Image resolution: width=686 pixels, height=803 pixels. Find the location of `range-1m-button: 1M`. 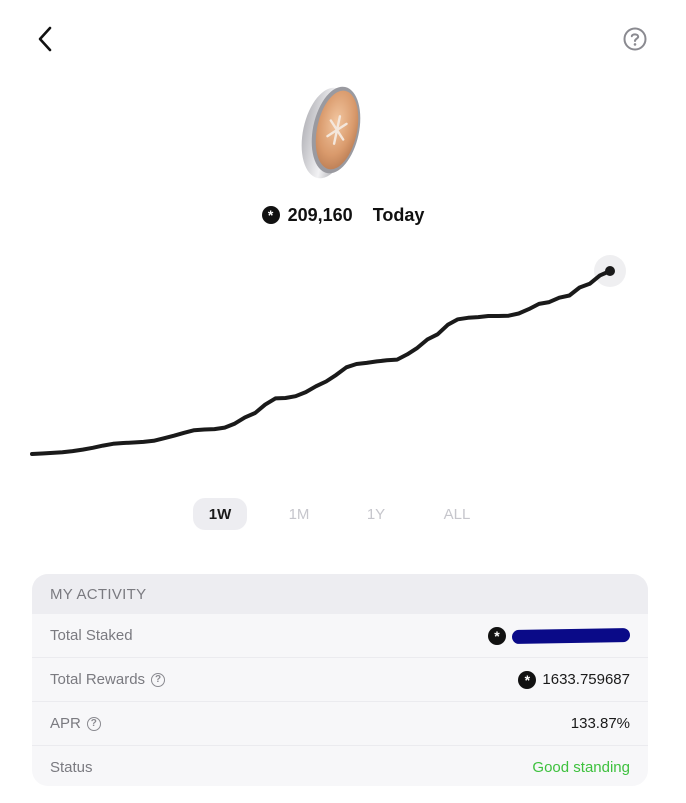

range-1m-button: 1M is located at coordinates (299, 514).